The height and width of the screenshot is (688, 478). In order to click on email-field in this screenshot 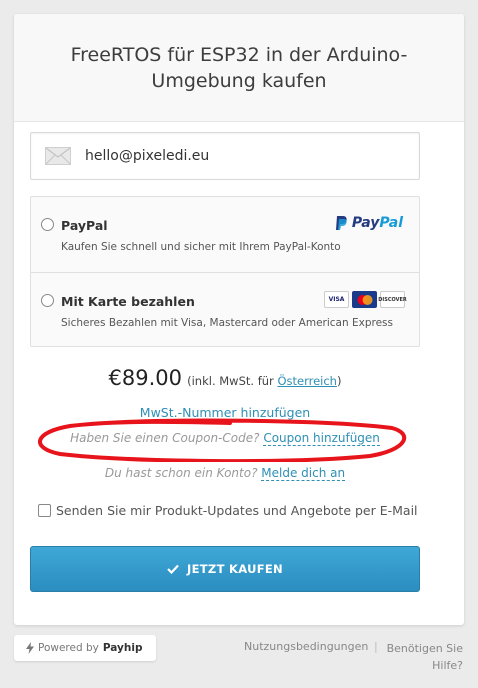, I will do `click(225, 156)`.